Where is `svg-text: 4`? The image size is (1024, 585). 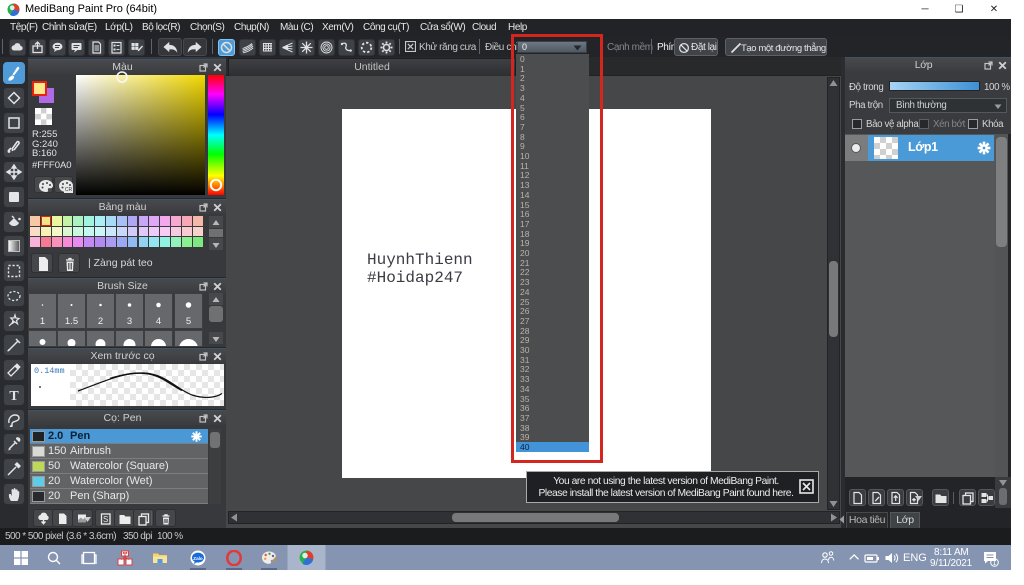 svg-text: 4 is located at coordinates (158, 321).